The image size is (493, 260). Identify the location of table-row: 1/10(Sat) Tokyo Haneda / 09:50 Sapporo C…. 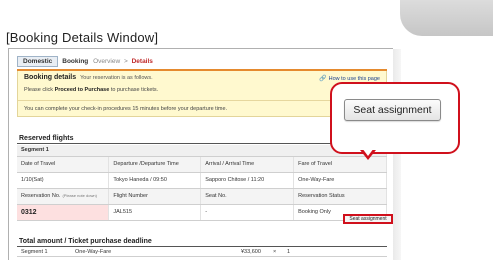
(202, 180).